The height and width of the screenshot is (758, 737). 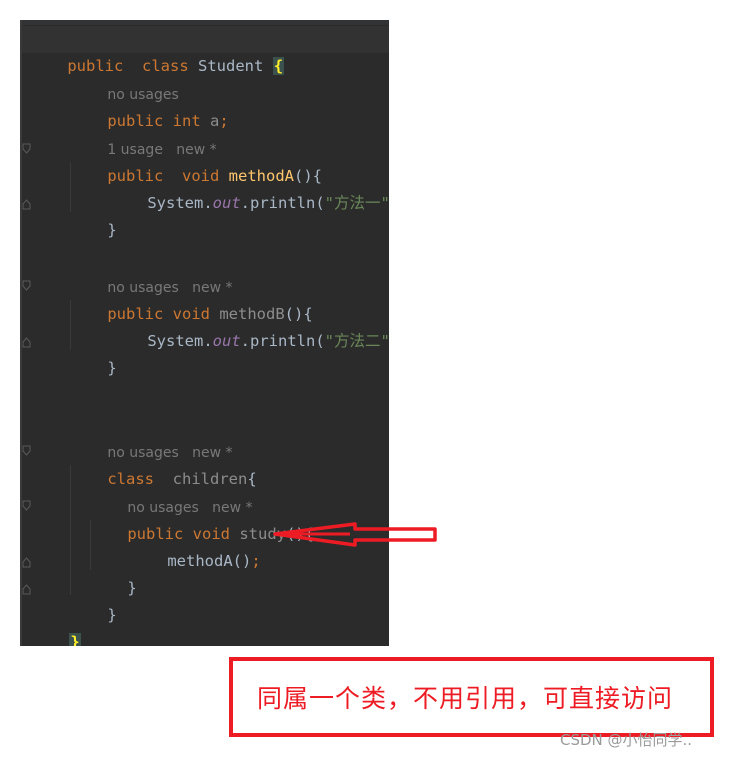 What do you see at coordinates (205, 298) in the screenshot?
I see `code-line-method-b: public void methodB(){` at bounding box center [205, 298].